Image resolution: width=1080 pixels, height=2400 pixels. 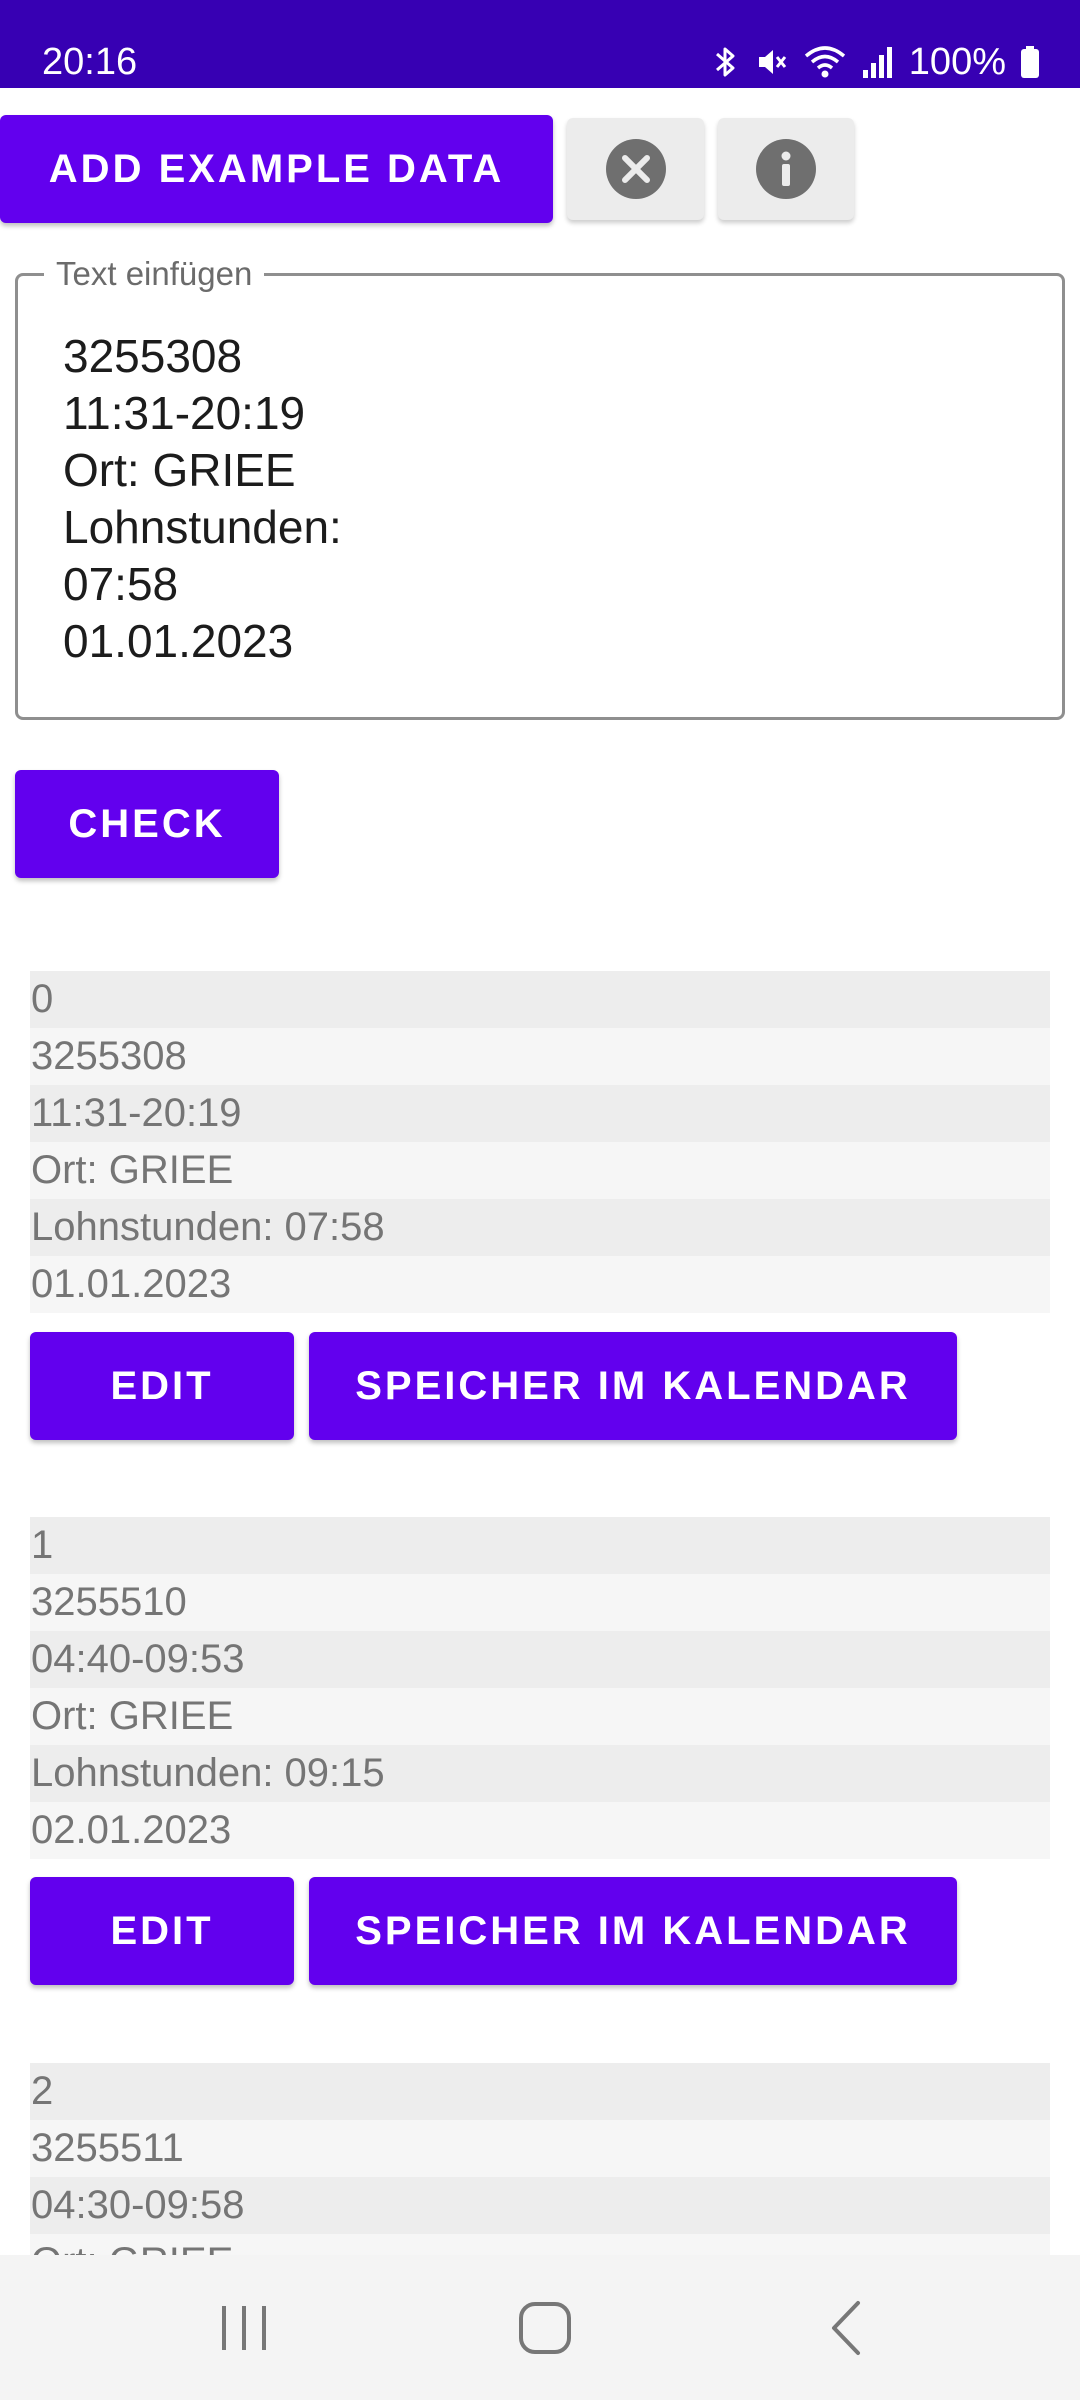 What do you see at coordinates (725, 62) in the screenshot?
I see `bluetooth-icon` at bounding box center [725, 62].